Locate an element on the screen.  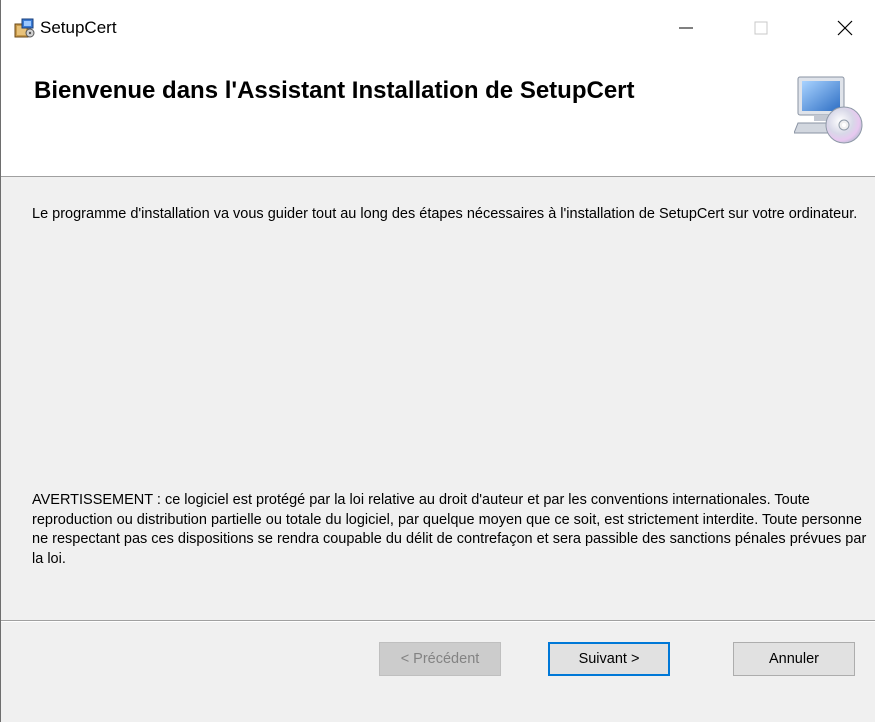
minimize-icon is located at coordinates (686, 28).